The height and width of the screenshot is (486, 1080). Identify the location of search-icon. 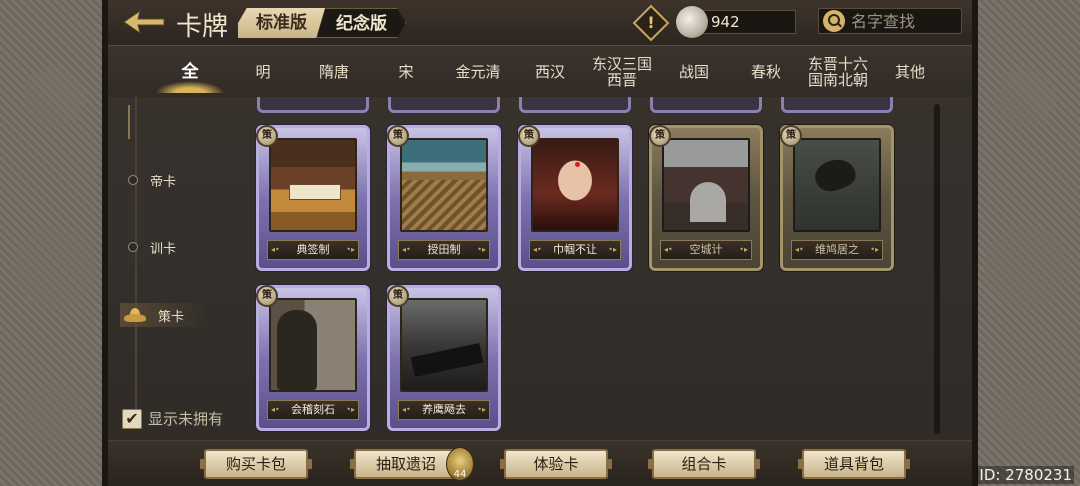
(834, 21).